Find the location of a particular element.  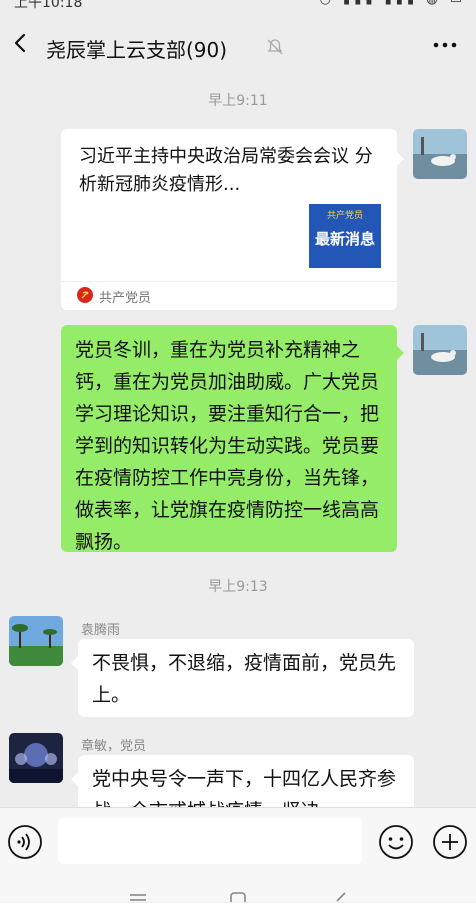

thumbnail-title: 最新消息 is located at coordinates (344, 239).